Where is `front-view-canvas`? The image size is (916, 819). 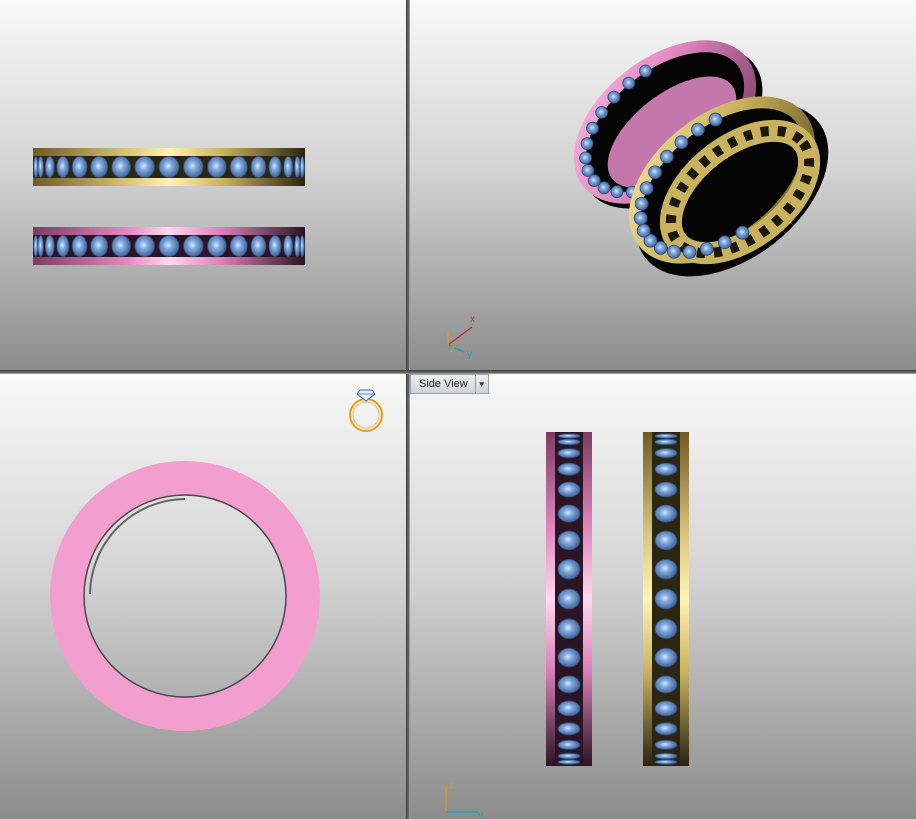 front-view-canvas is located at coordinates (169, 206).